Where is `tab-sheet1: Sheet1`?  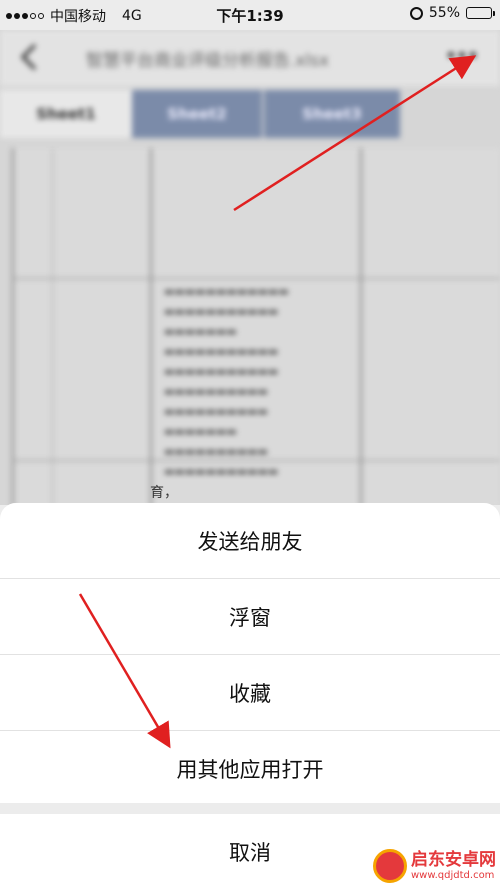
tab-sheet1: Sheet1 is located at coordinates (66, 114).